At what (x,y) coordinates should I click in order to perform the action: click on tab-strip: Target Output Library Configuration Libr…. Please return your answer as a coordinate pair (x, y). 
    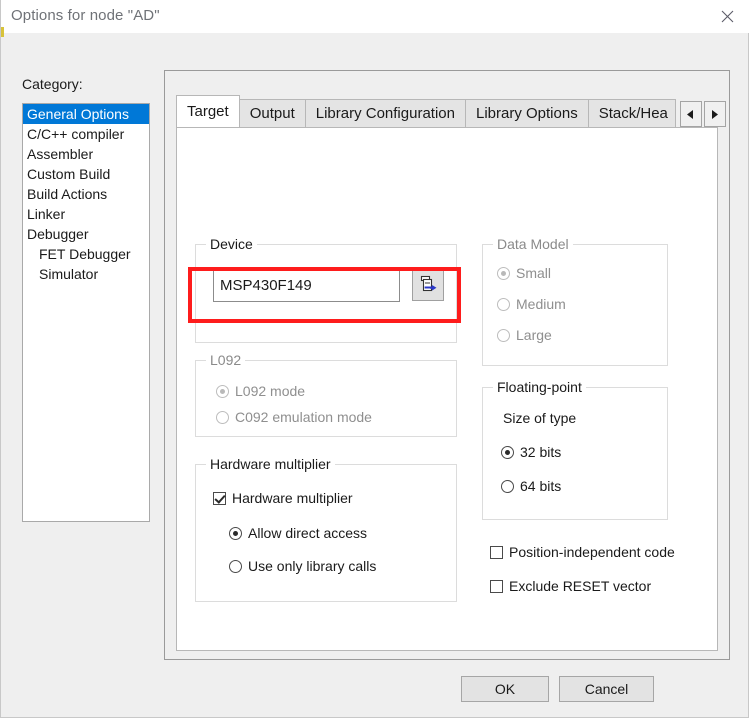
    Looking at the image, I should click on (451, 111).